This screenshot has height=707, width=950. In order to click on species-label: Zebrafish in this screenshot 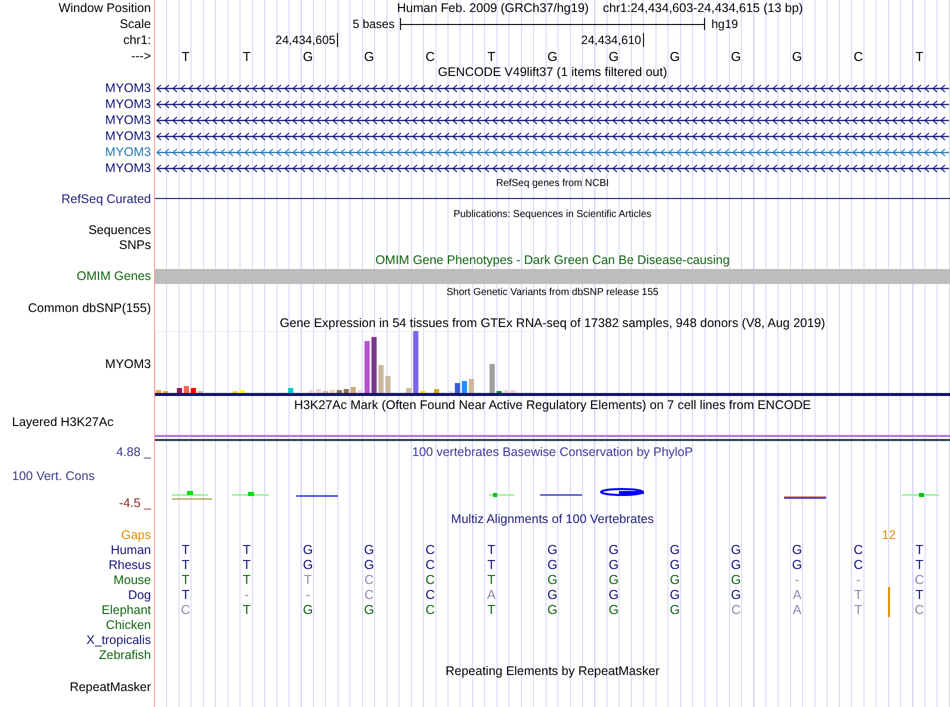, I will do `click(124, 655)`.